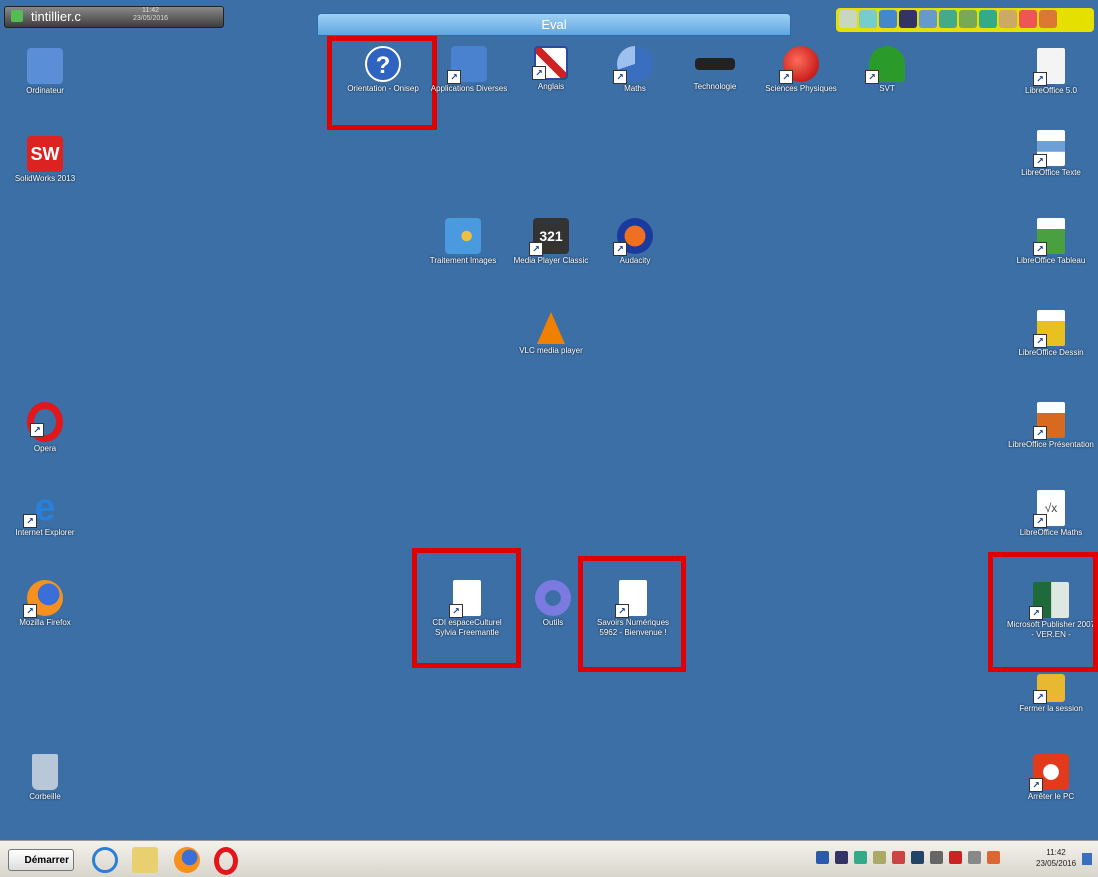 This screenshot has height=877, width=1098. Describe the element at coordinates (917, 857) in the screenshot. I see `network-tray-icon` at that location.